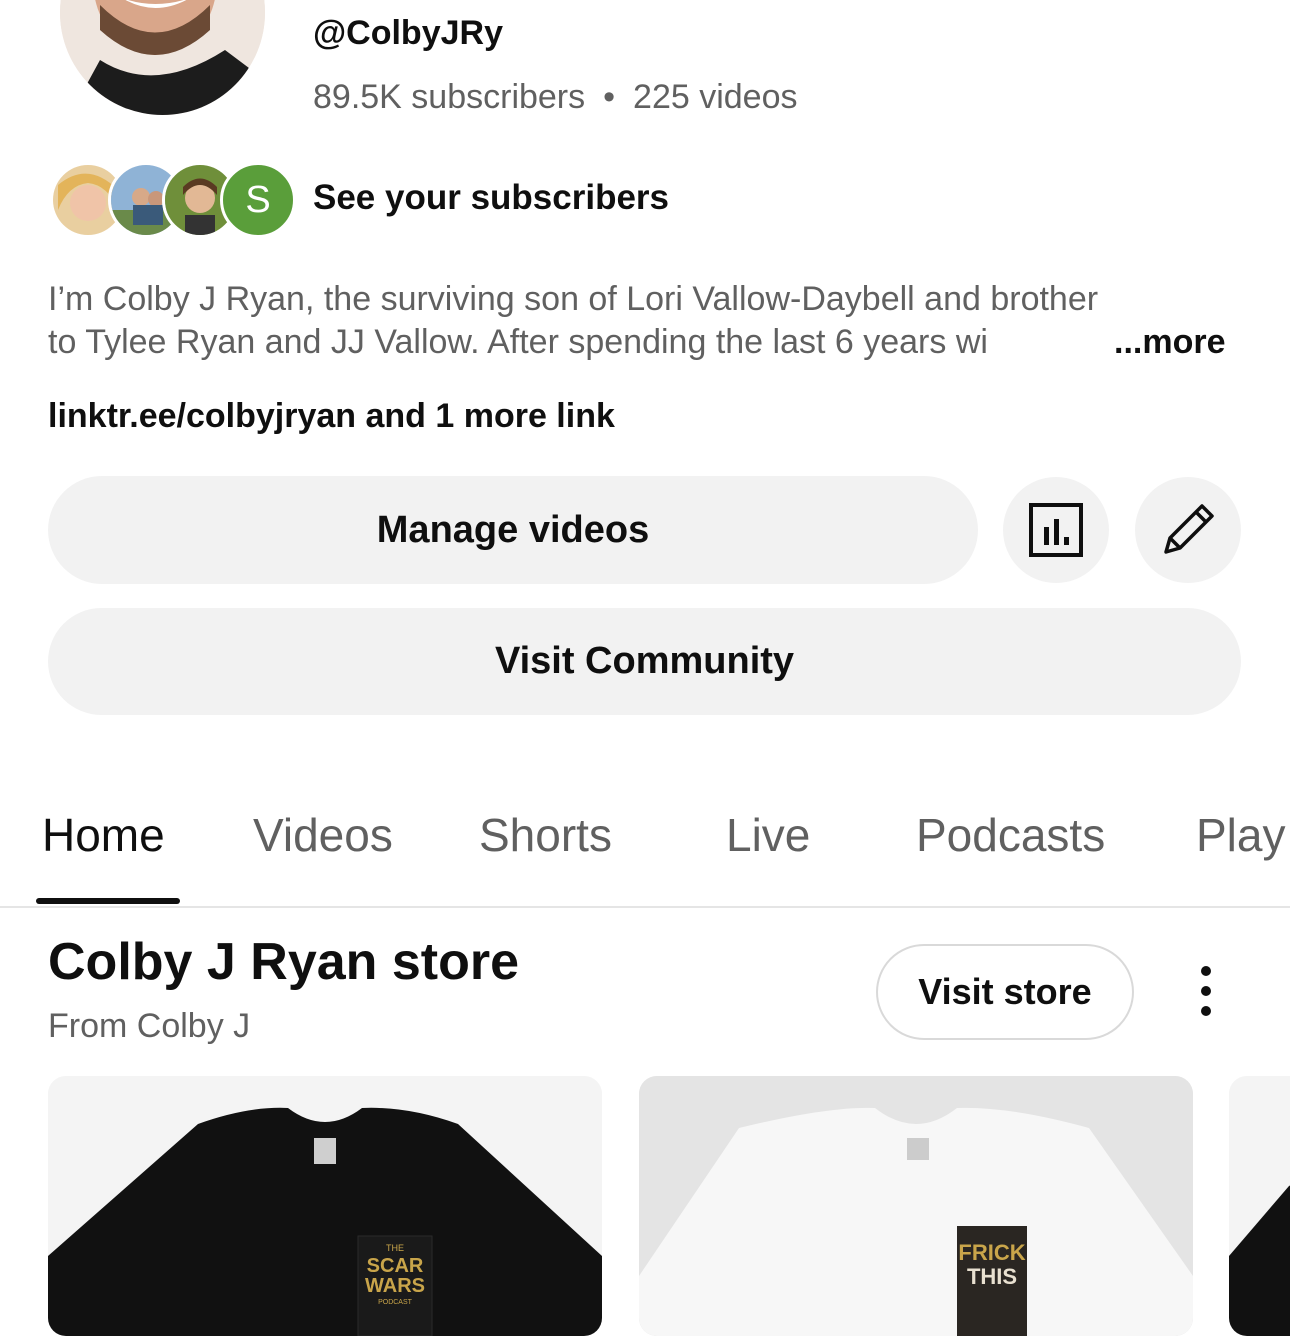 This screenshot has height=1336, width=1290. I want to click on shirt-print-line: WARS, so click(395, 1286).